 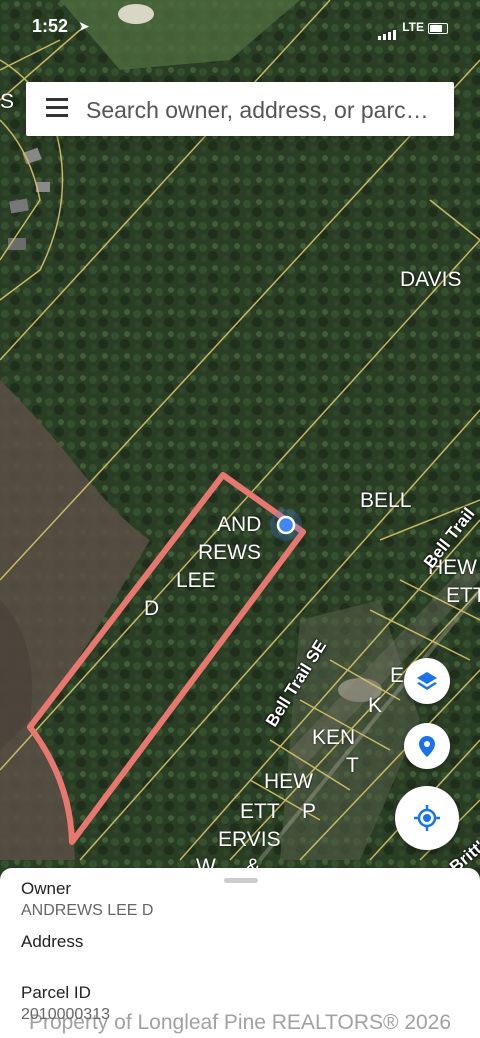 I want to click on map-label-ervis: ERVIS, so click(x=249, y=839).